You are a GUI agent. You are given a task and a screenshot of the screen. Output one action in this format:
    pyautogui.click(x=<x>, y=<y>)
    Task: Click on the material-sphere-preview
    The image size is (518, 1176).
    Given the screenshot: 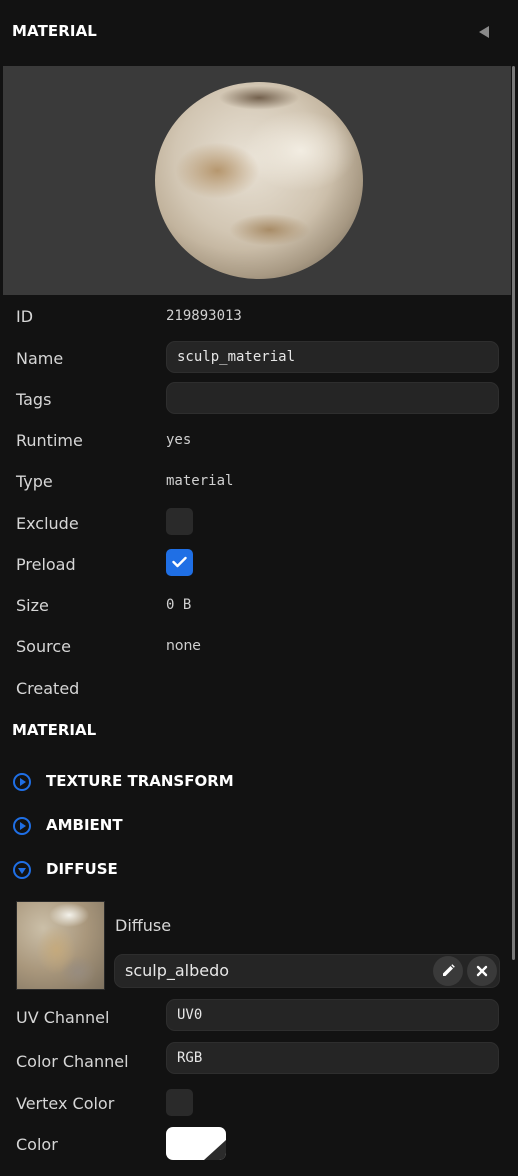 What is the action you would take?
    pyautogui.click(x=259, y=180)
    